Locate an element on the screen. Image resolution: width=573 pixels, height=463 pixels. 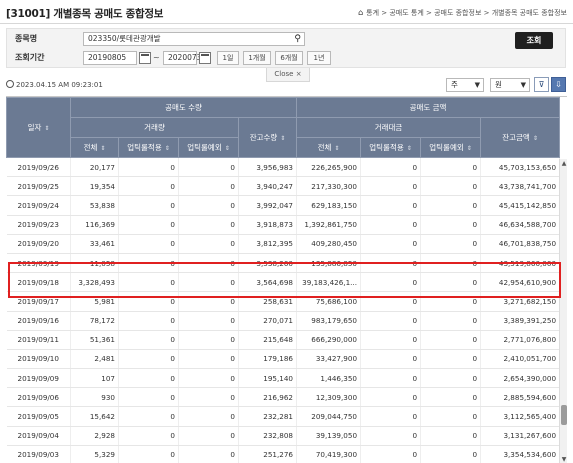
item-label: 종목명 is located at coordinates (26, 38).